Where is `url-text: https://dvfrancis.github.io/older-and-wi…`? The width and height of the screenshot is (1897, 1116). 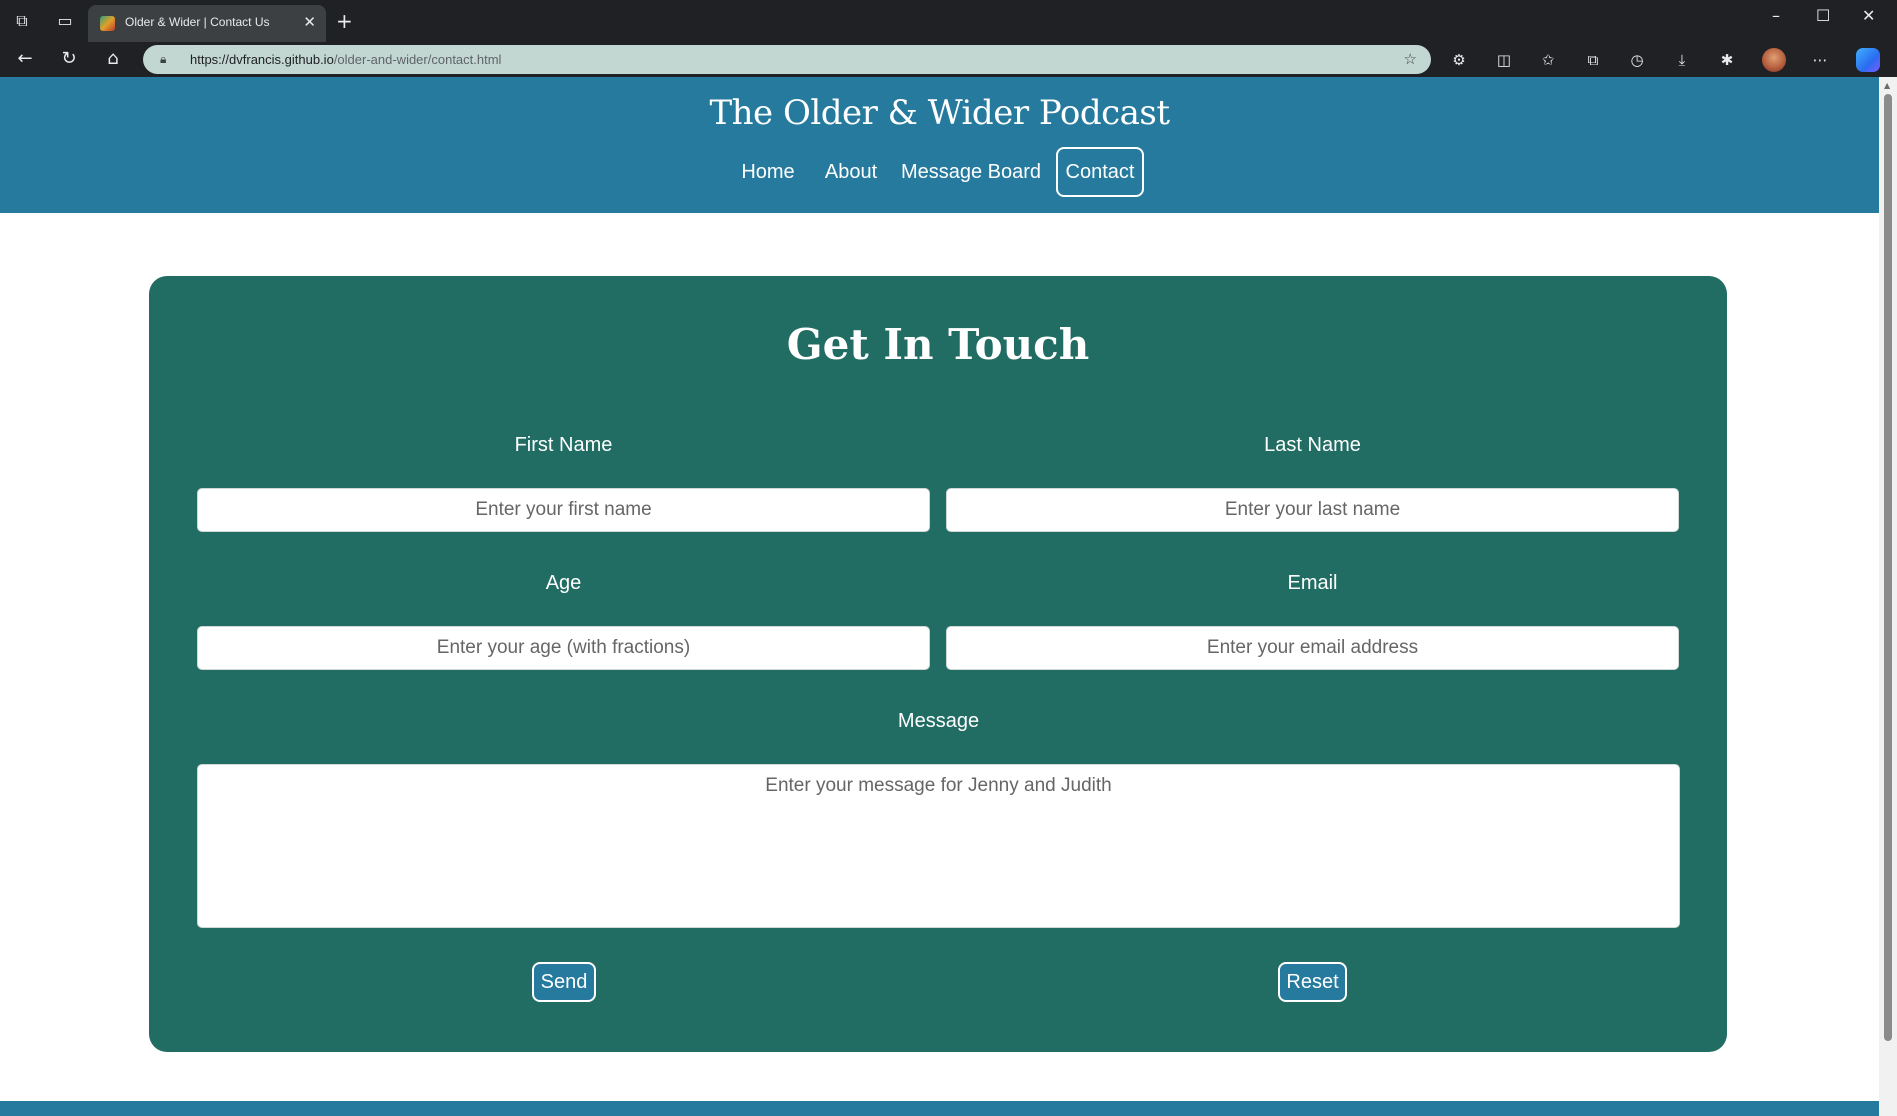 url-text: https://dvfrancis.github.io/older-and-wi… is located at coordinates (346, 59).